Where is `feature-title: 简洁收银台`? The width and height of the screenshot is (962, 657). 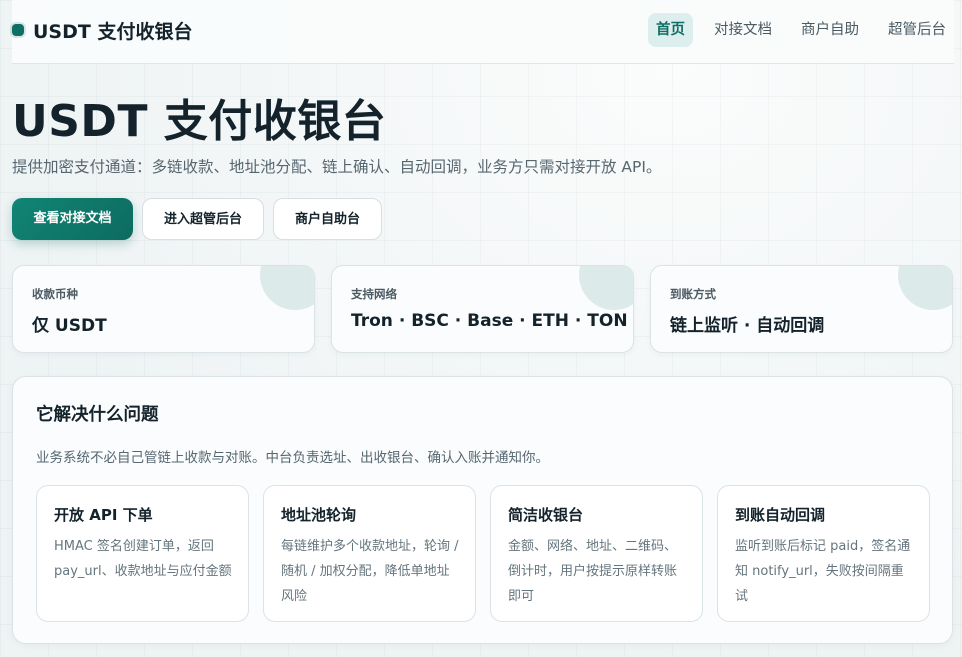 feature-title: 简洁收银台 is located at coordinates (546, 515).